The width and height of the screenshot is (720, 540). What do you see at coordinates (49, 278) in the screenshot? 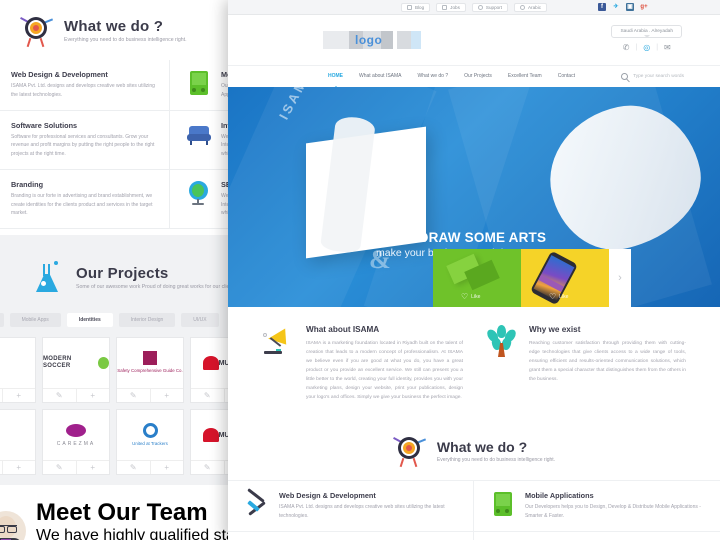
I see `flask-icon` at bounding box center [49, 278].